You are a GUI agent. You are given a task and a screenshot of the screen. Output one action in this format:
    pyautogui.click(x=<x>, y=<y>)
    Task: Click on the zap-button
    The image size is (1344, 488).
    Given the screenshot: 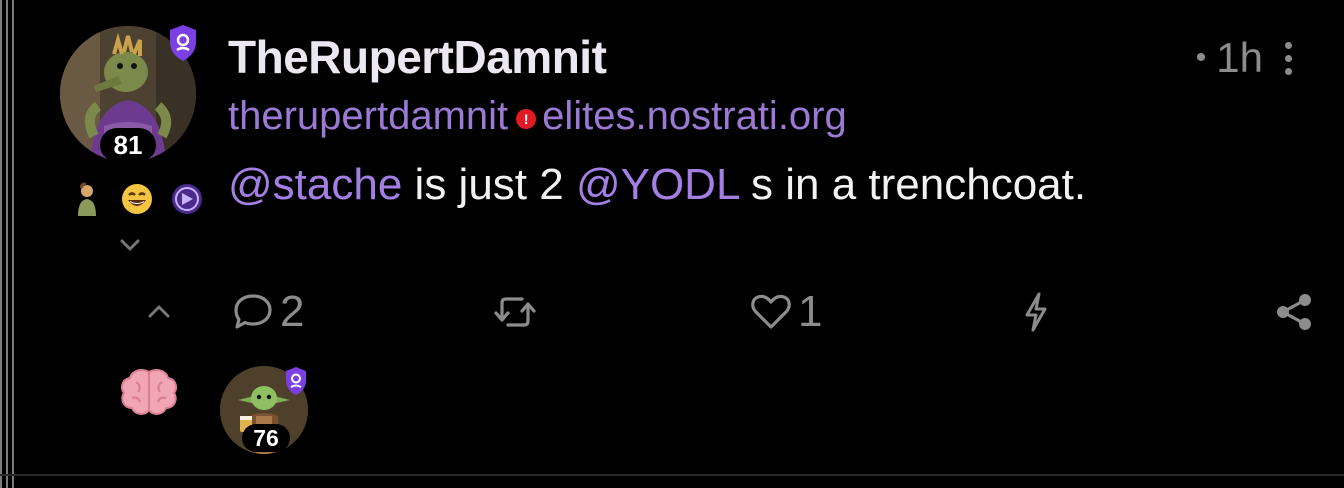 What is the action you would take?
    pyautogui.click(x=1036, y=312)
    